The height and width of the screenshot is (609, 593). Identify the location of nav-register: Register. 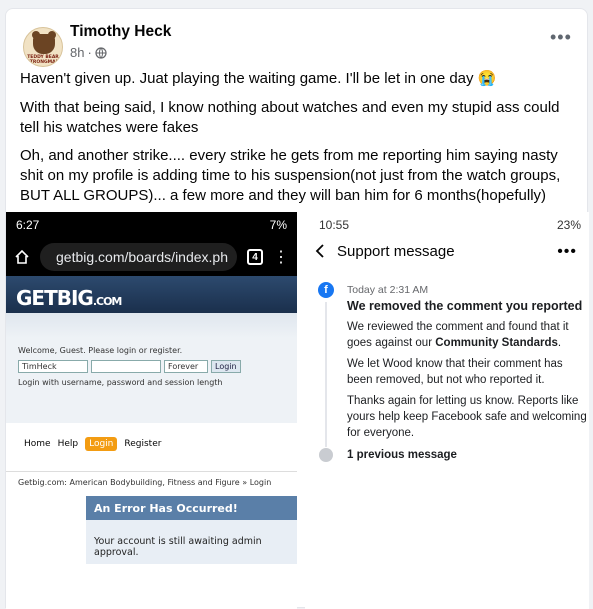
(143, 444).